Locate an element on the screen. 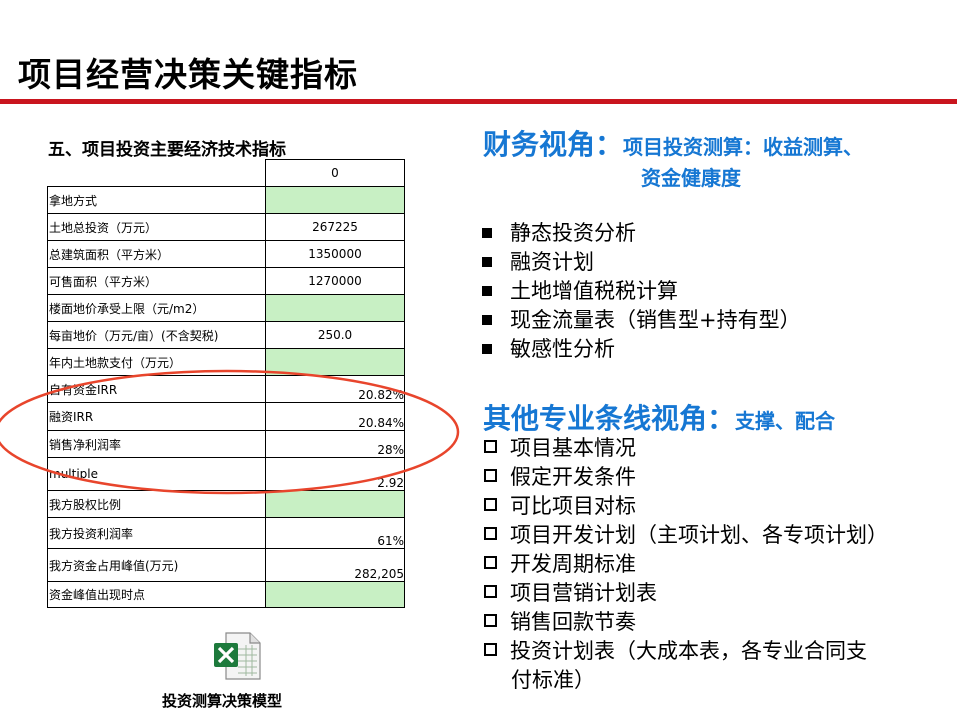  list-item-label: 销售回款节奏 is located at coordinates (573, 622).